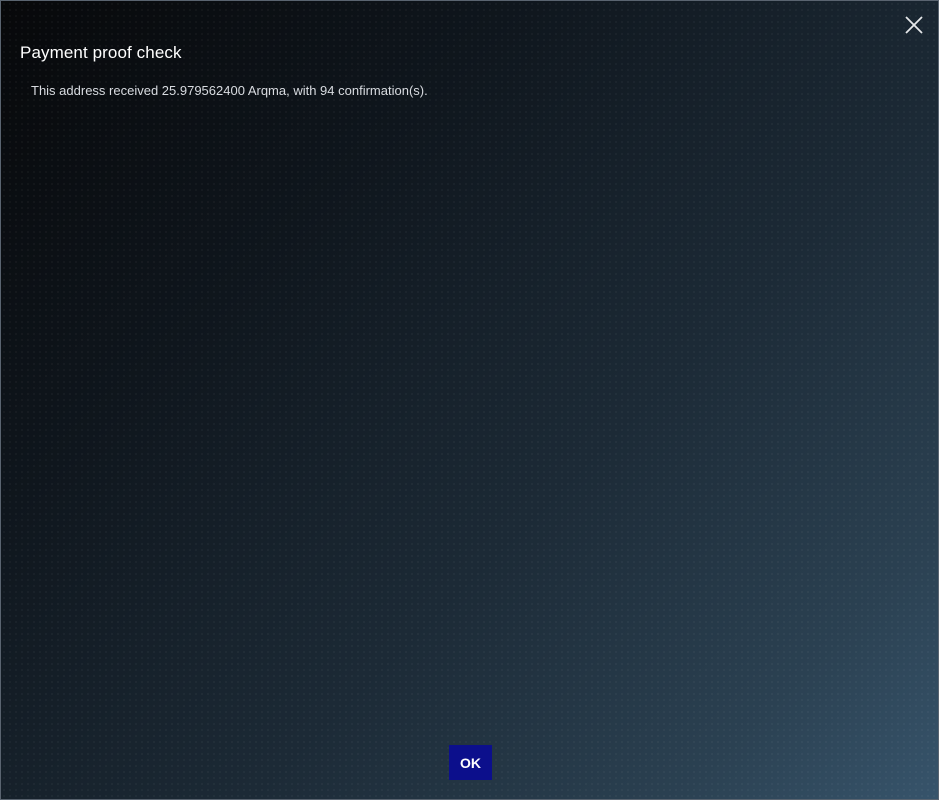 This screenshot has width=939, height=800. I want to click on close-button, so click(914, 25).